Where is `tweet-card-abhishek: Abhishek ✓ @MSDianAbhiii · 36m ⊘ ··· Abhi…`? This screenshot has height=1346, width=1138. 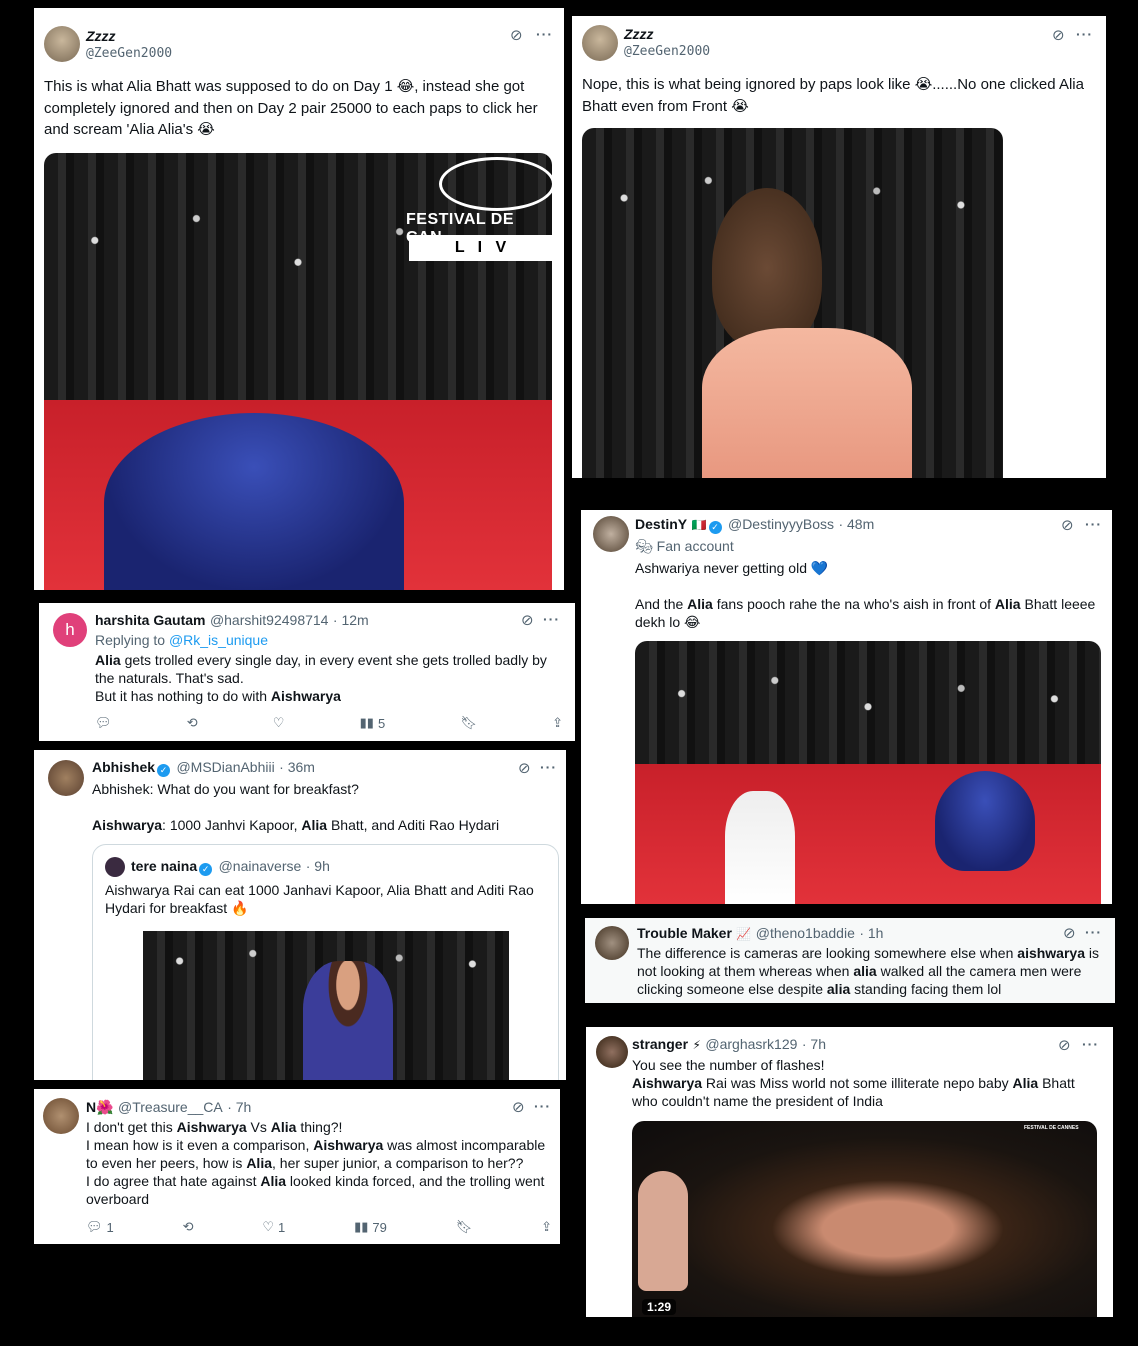 tweet-card-abhishek: Abhishek ✓ @MSDianAbhiii · 36m ⊘ ··· Abhi… is located at coordinates (300, 915).